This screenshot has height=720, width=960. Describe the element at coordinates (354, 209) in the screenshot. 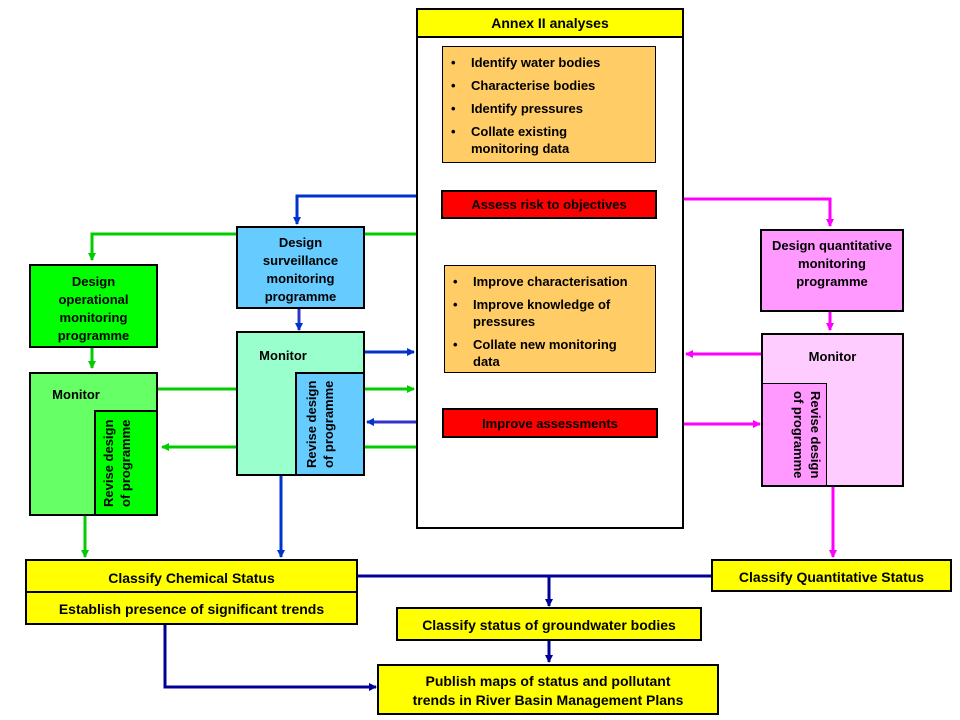

I see `arrow-main-to-surveillance` at that location.